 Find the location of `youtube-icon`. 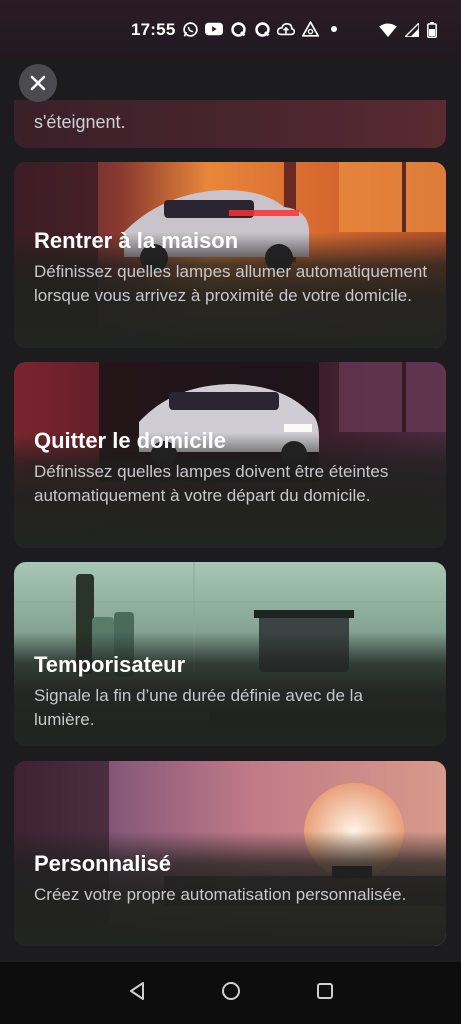

youtube-icon is located at coordinates (214, 29).